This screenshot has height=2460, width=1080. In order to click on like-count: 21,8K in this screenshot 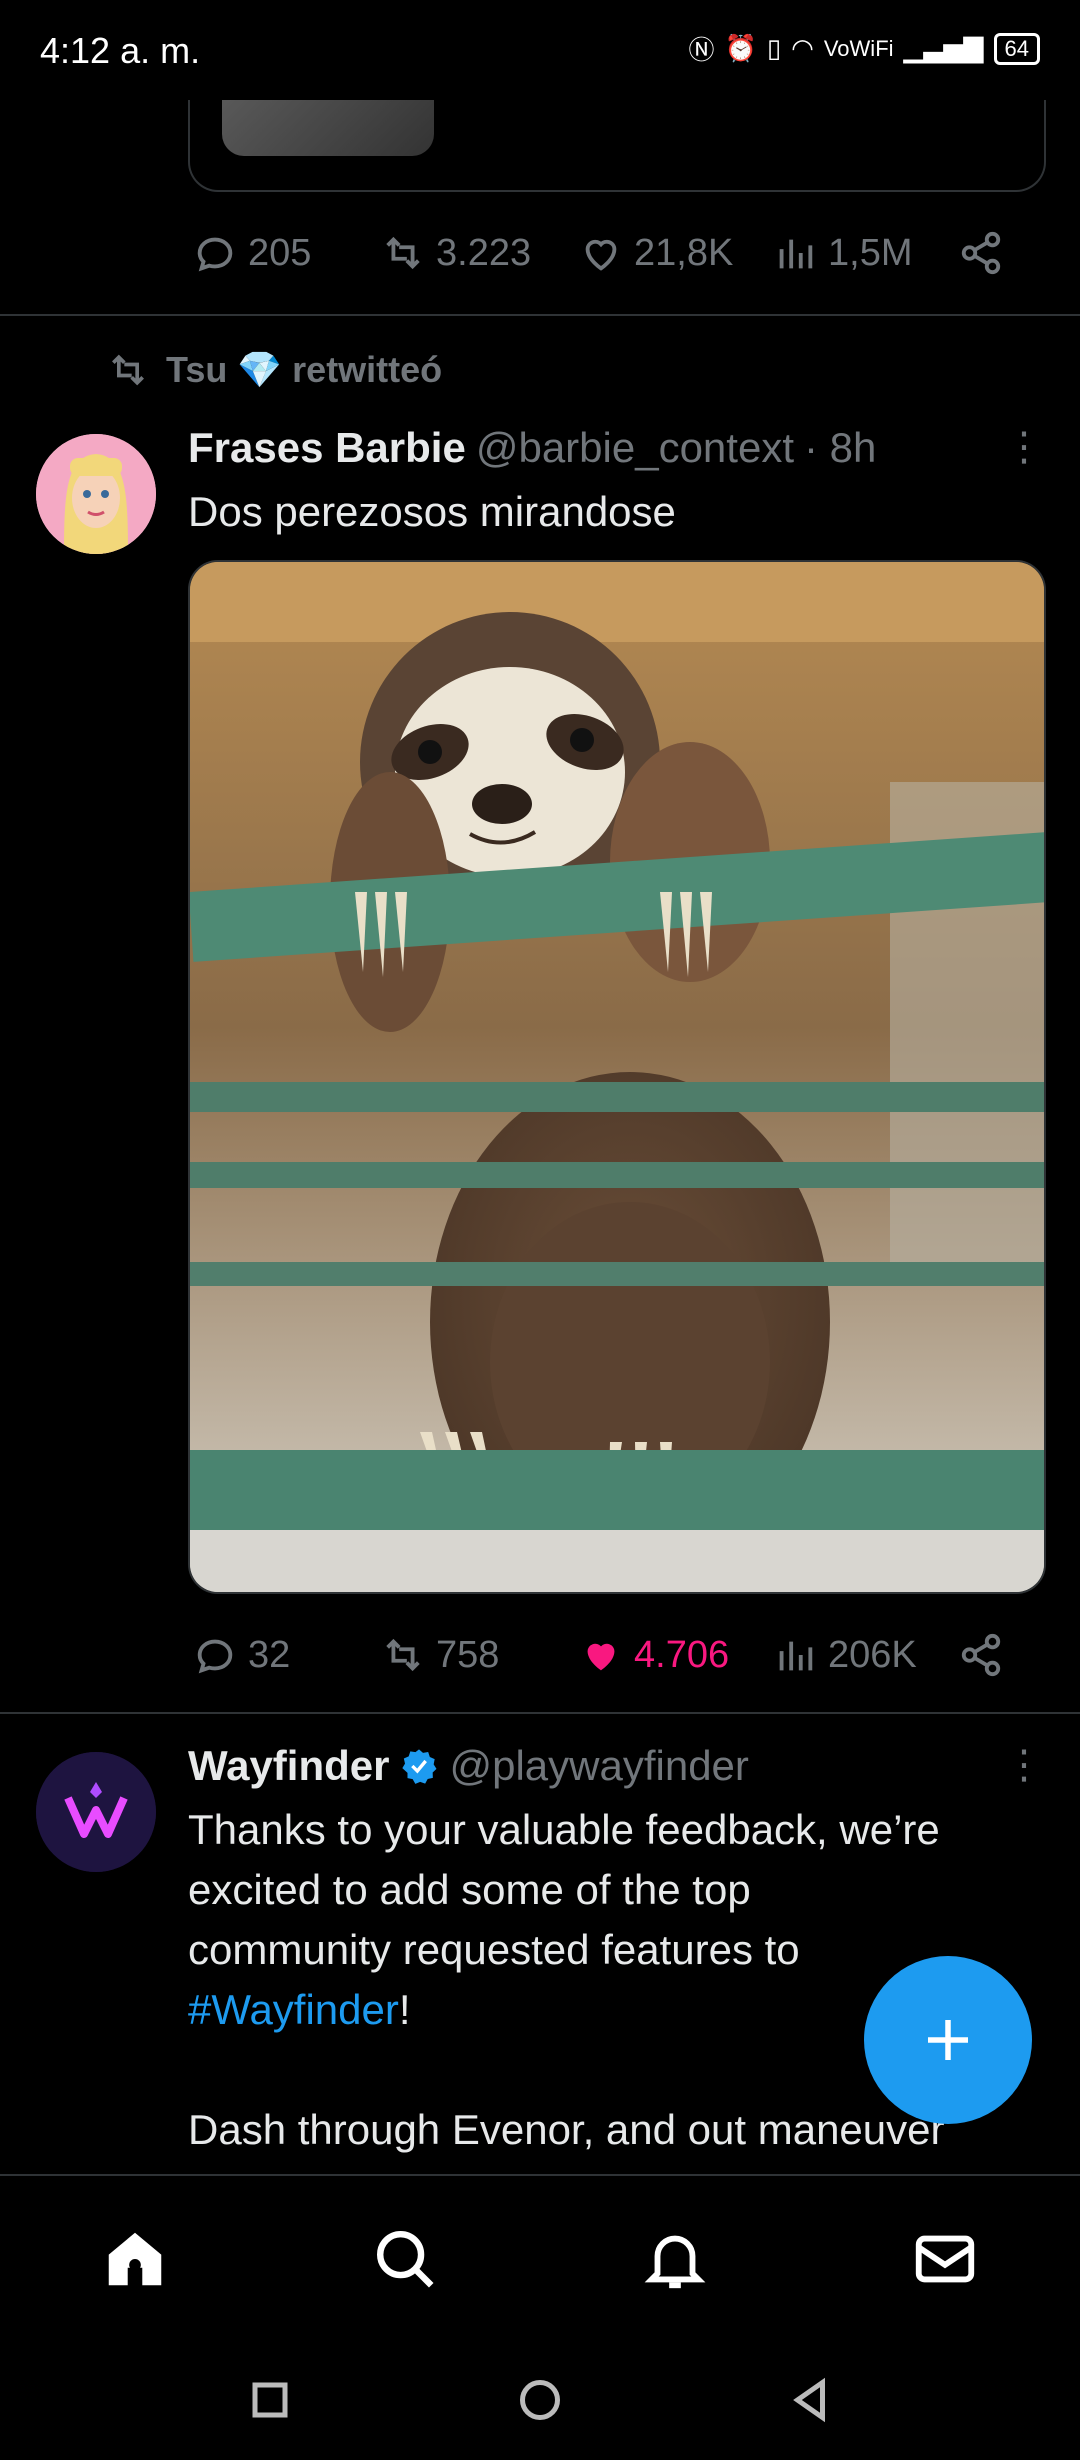, I will do `click(684, 252)`.